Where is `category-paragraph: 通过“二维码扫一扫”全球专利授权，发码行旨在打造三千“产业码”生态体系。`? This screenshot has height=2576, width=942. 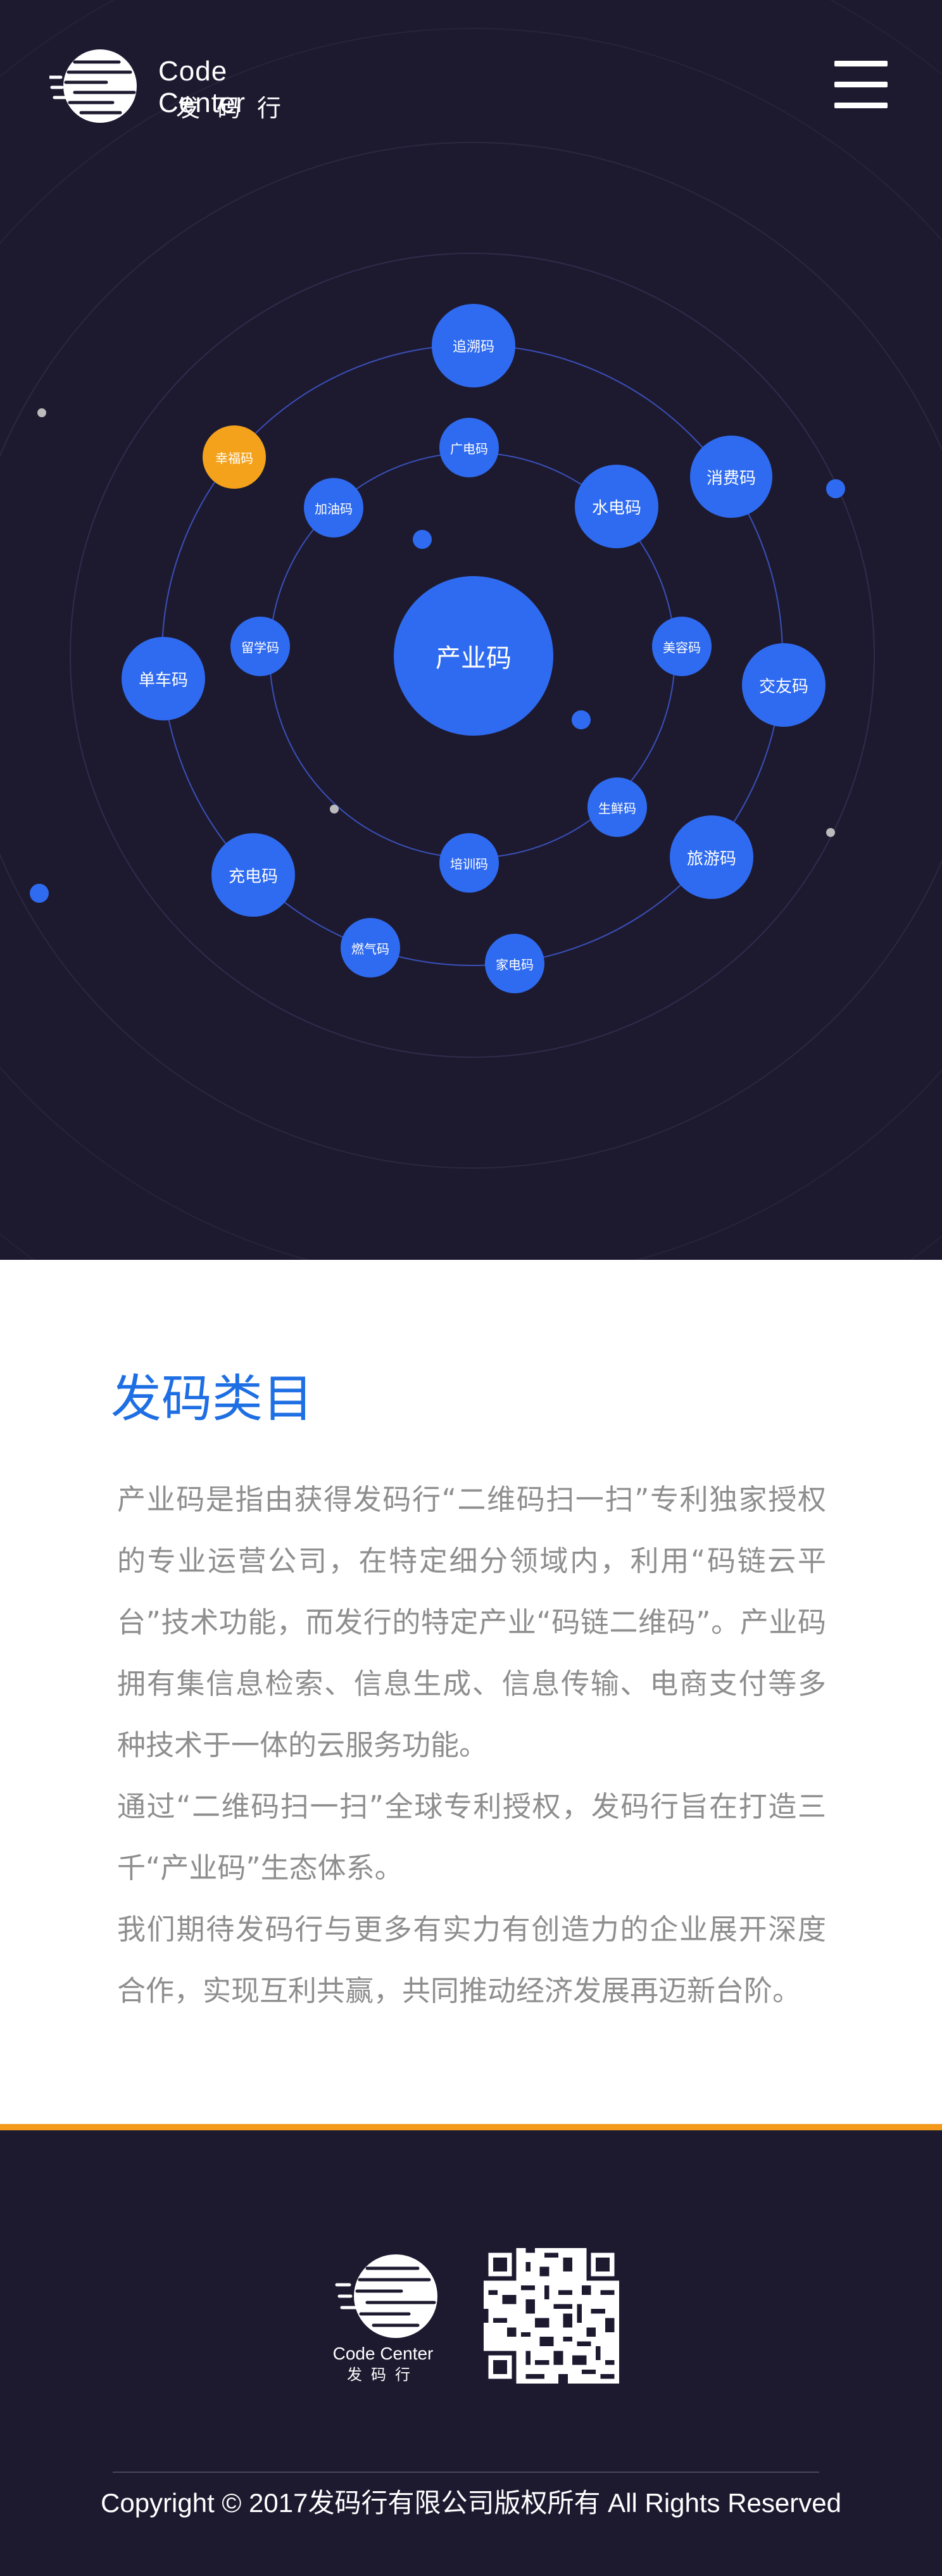
category-paragraph: 通过“二维码扫一扫”全球专利授权，发码行旨在打造三千“产业码”生态体系。 is located at coordinates (472, 1837).